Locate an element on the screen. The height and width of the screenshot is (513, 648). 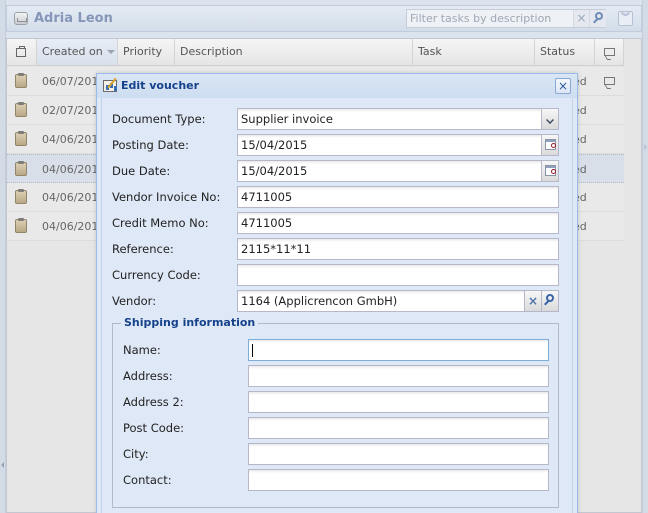
search-button is located at coordinates (597, 18).